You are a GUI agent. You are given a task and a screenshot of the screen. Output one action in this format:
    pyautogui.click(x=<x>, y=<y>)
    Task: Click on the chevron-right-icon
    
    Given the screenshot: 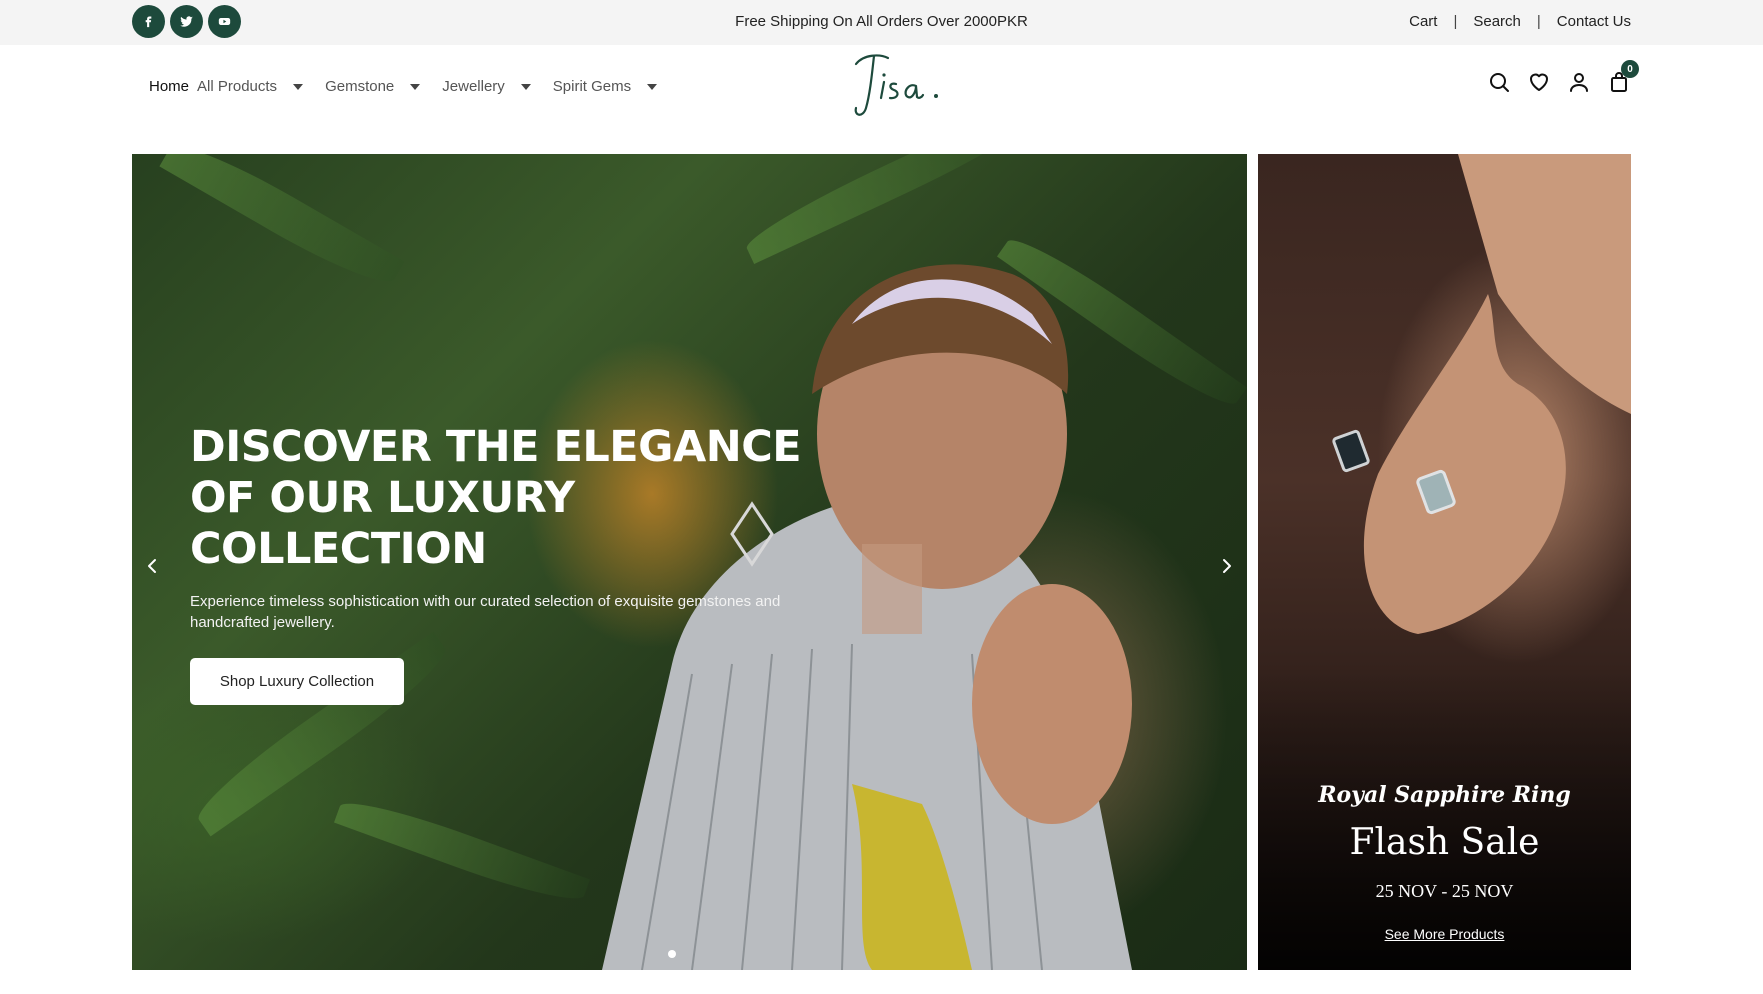 What is the action you would take?
    pyautogui.click(x=1227, y=566)
    